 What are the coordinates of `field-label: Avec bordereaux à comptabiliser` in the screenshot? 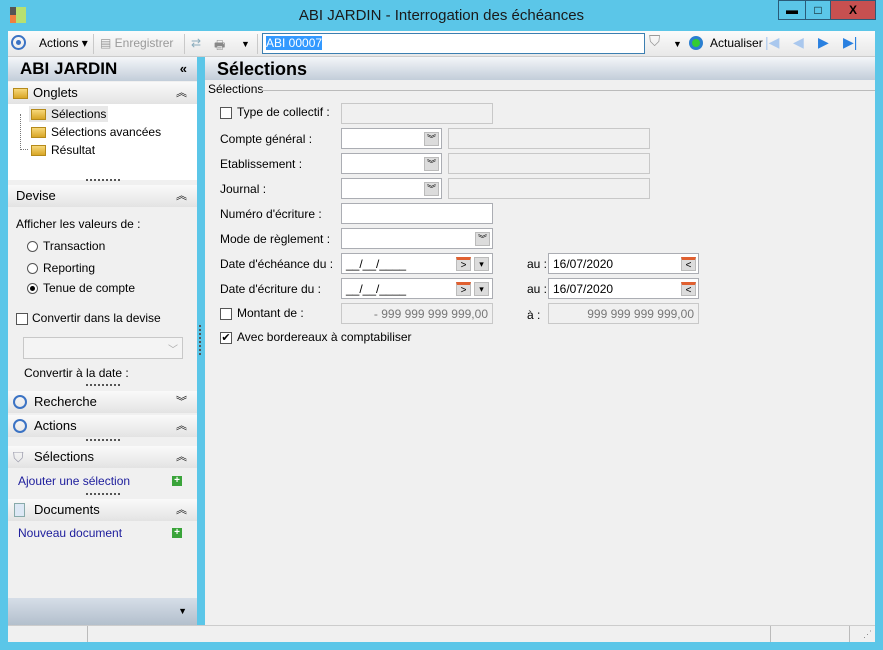 It's located at (324, 337).